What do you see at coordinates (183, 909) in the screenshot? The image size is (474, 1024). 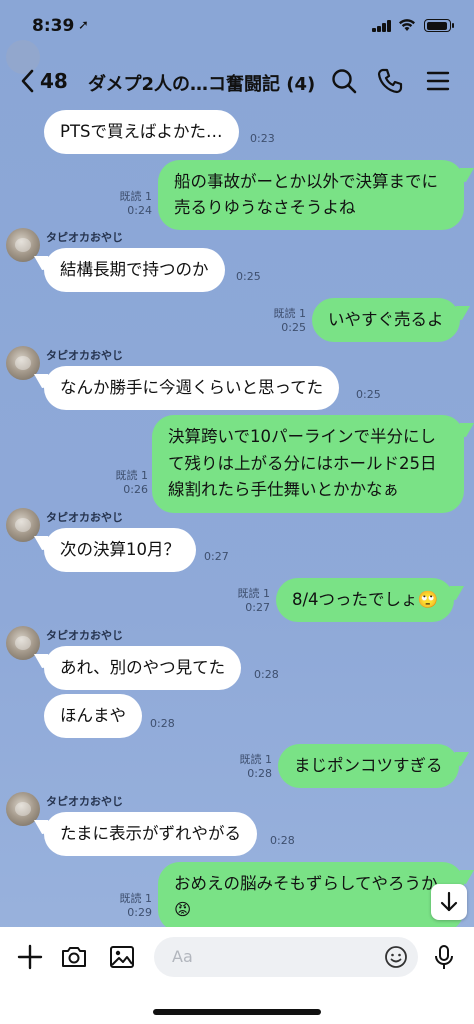 I see `message-text-line: 😡` at bounding box center [183, 909].